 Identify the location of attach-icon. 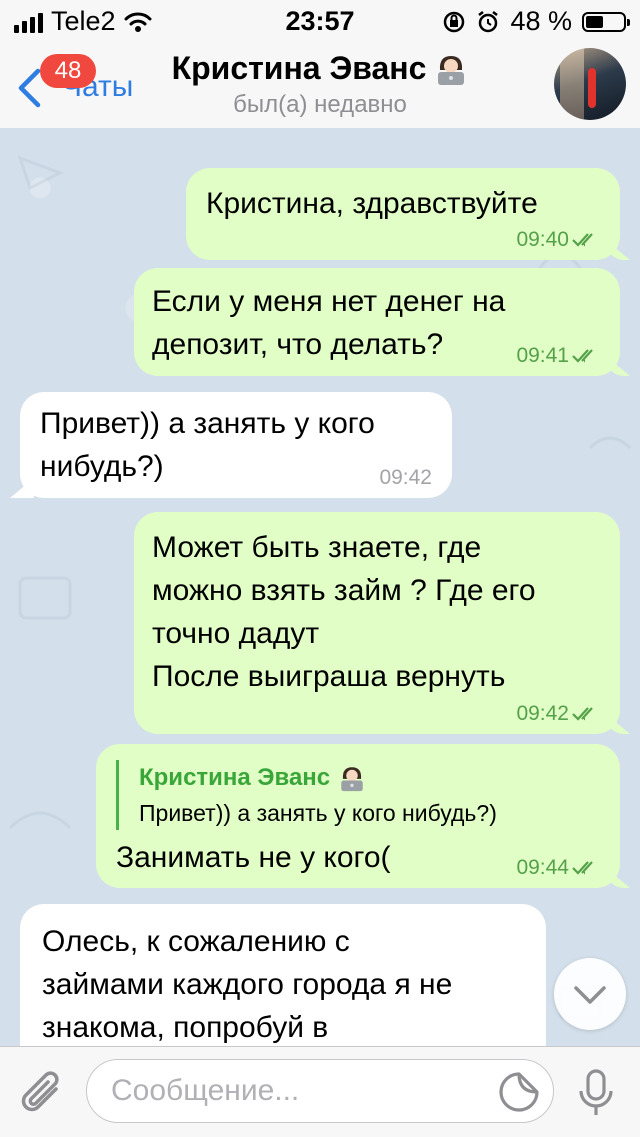
(42, 1093).